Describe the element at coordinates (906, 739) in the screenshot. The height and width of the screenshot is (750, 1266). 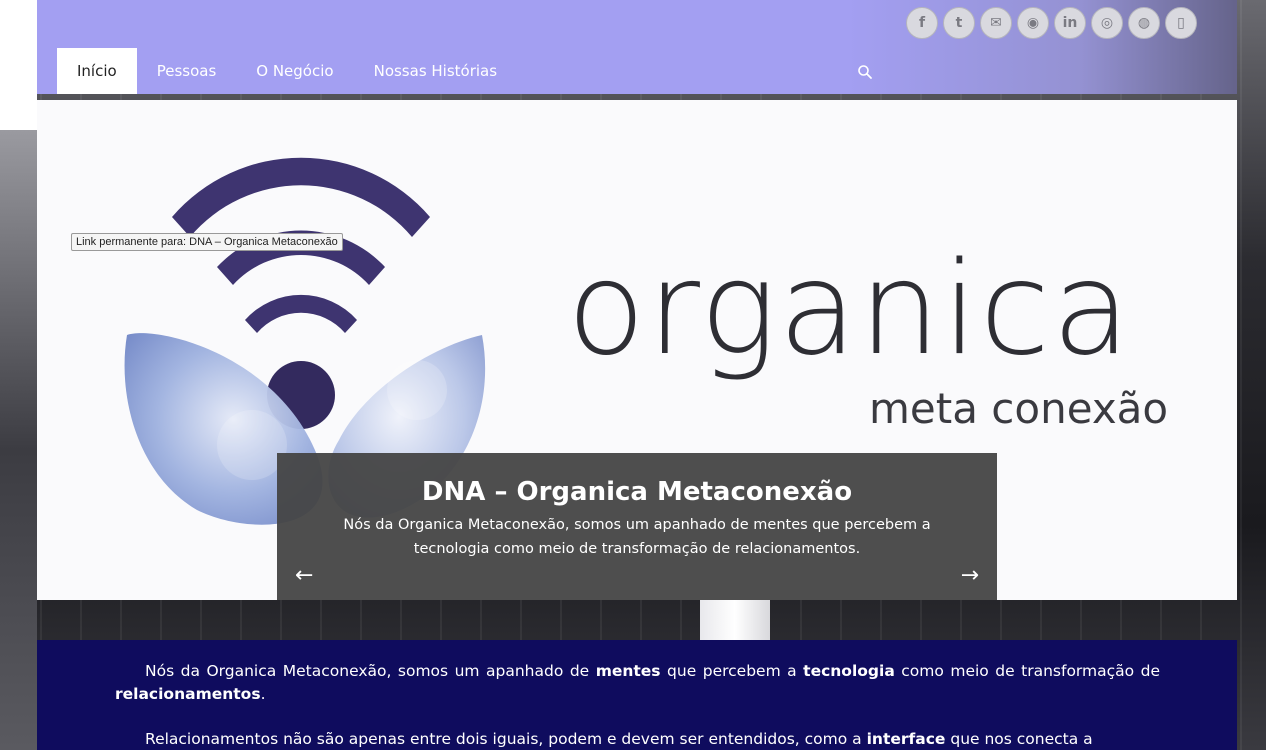
I see `emphasis-interface: interface` at that location.